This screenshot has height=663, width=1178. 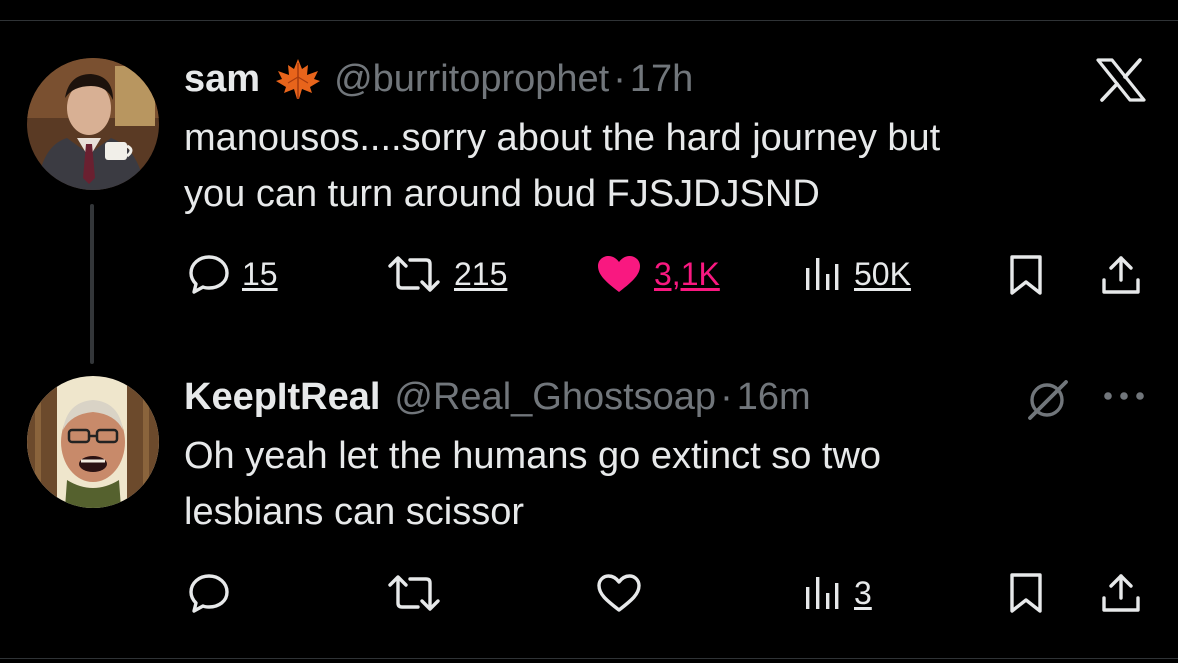 What do you see at coordinates (260, 273) in the screenshot?
I see `reply-count: 15` at bounding box center [260, 273].